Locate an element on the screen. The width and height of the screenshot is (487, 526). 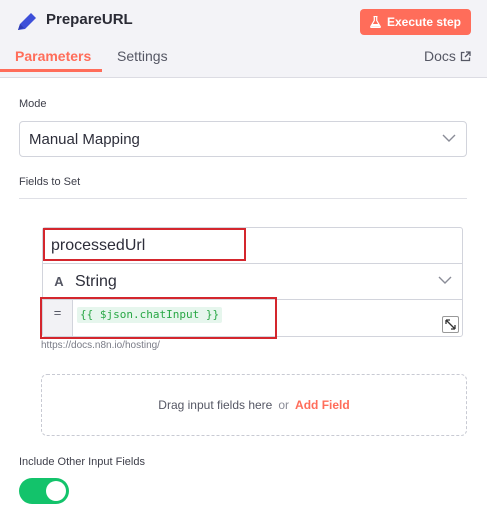
field-type-select: A String is located at coordinates (252, 282).